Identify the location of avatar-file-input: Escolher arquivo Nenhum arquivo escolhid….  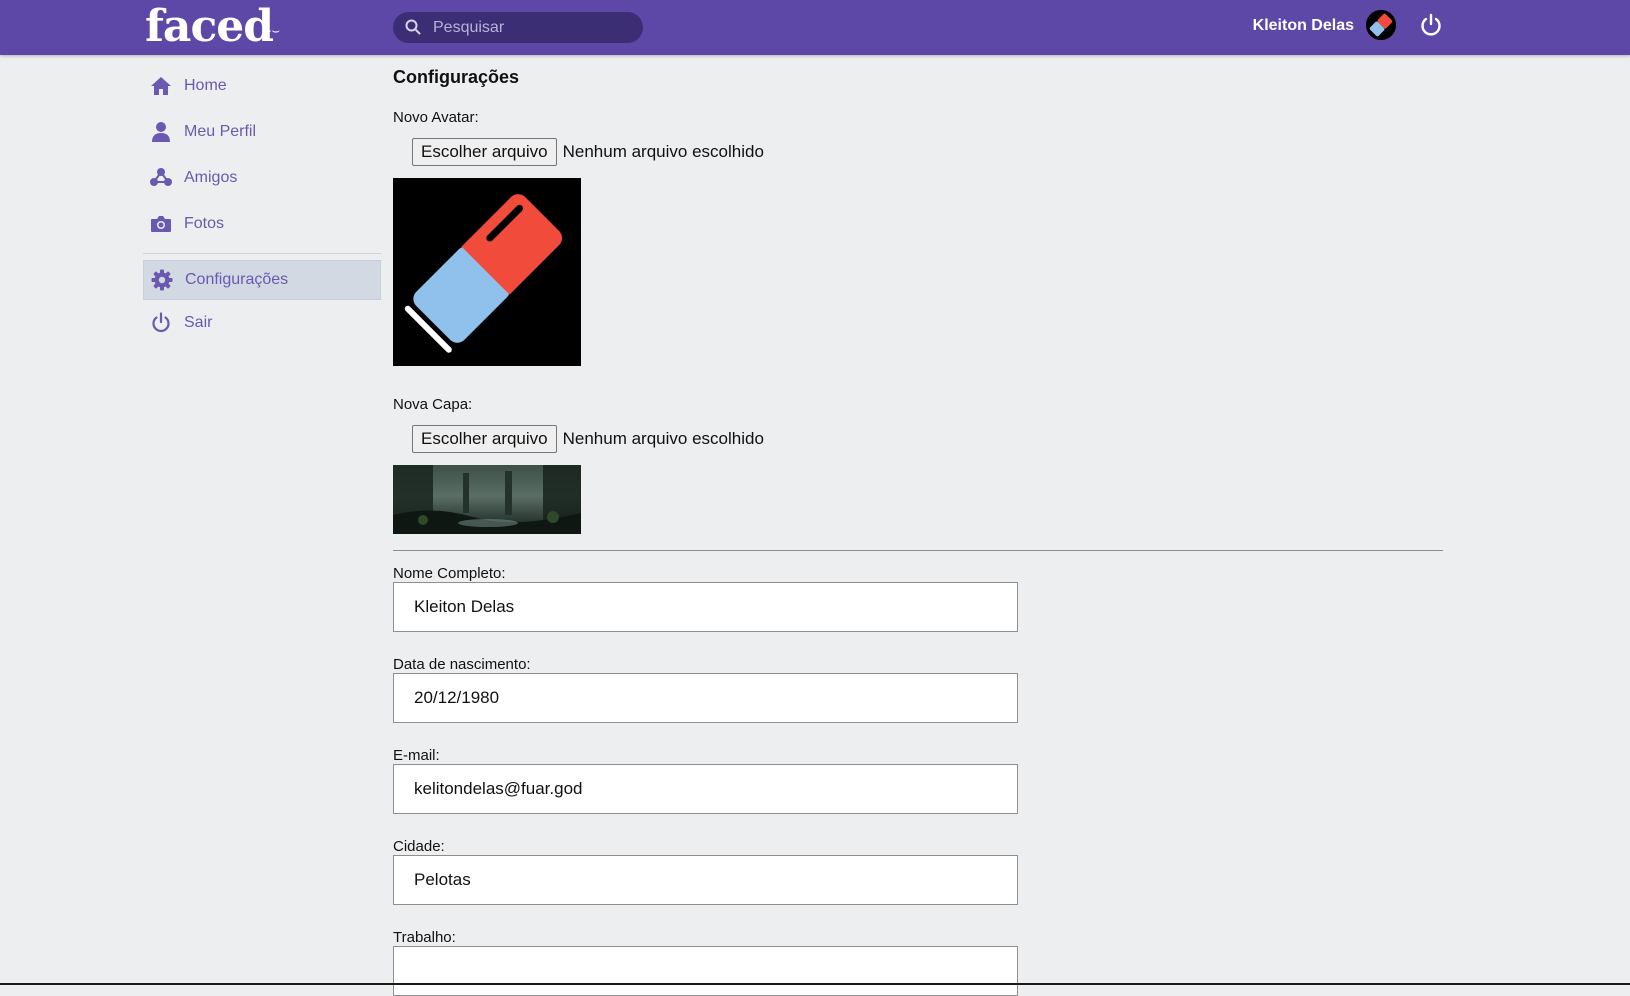
(927, 152).